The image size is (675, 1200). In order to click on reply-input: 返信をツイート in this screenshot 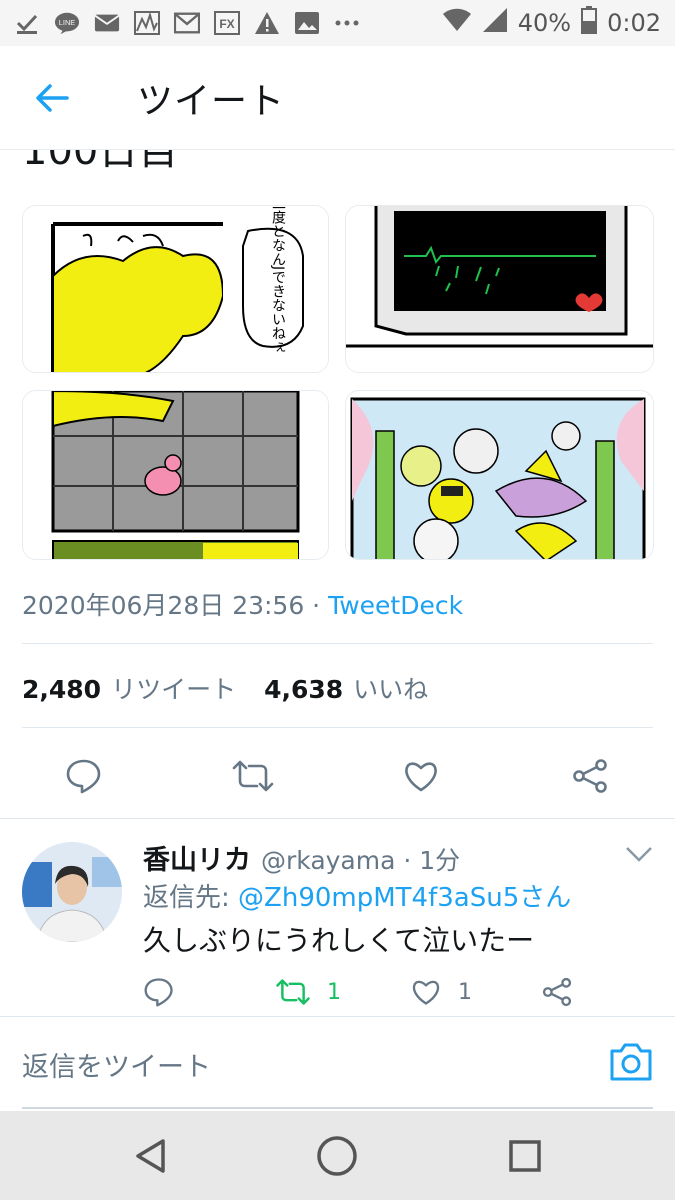, I will do `click(116, 1064)`.